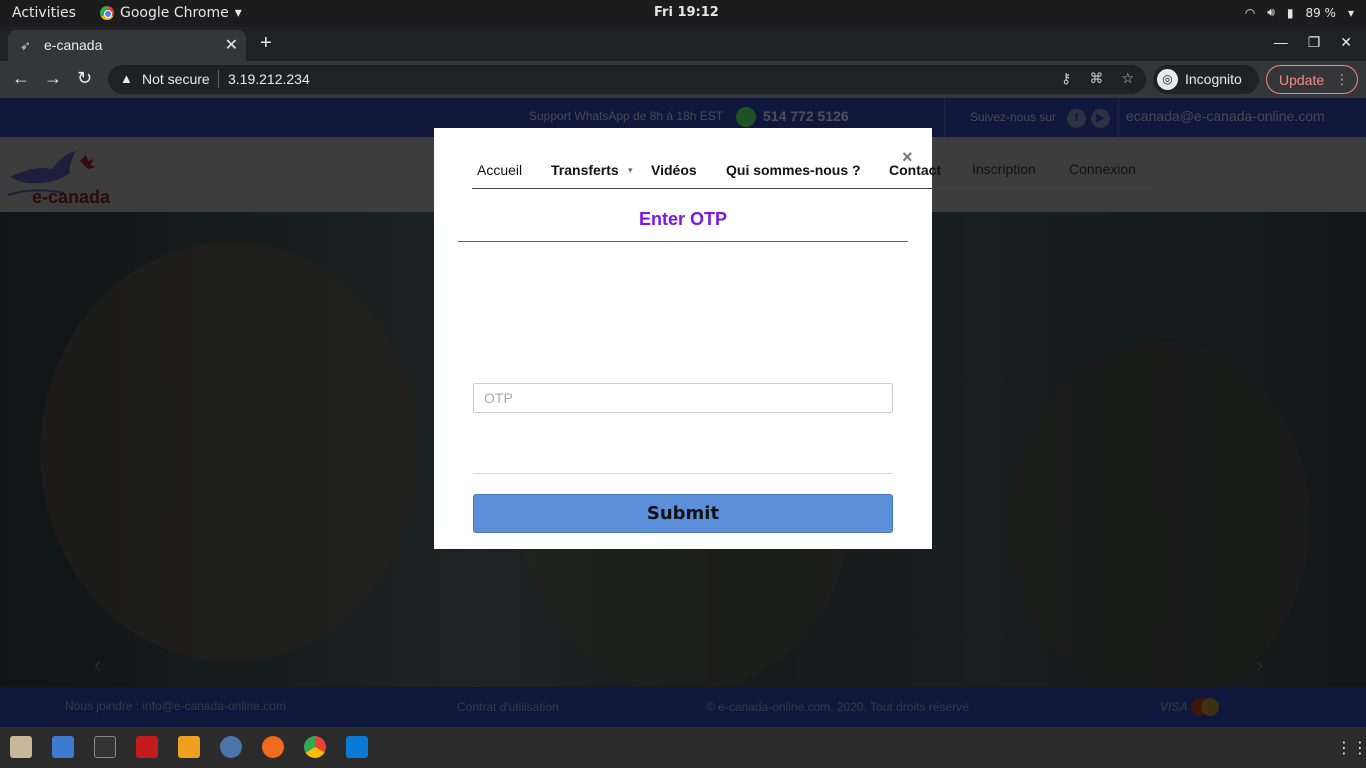  I want to click on address-bar: ▲ Not secure 3.19.212.234 ⚷ ⌘ ☆, so click(627, 79).